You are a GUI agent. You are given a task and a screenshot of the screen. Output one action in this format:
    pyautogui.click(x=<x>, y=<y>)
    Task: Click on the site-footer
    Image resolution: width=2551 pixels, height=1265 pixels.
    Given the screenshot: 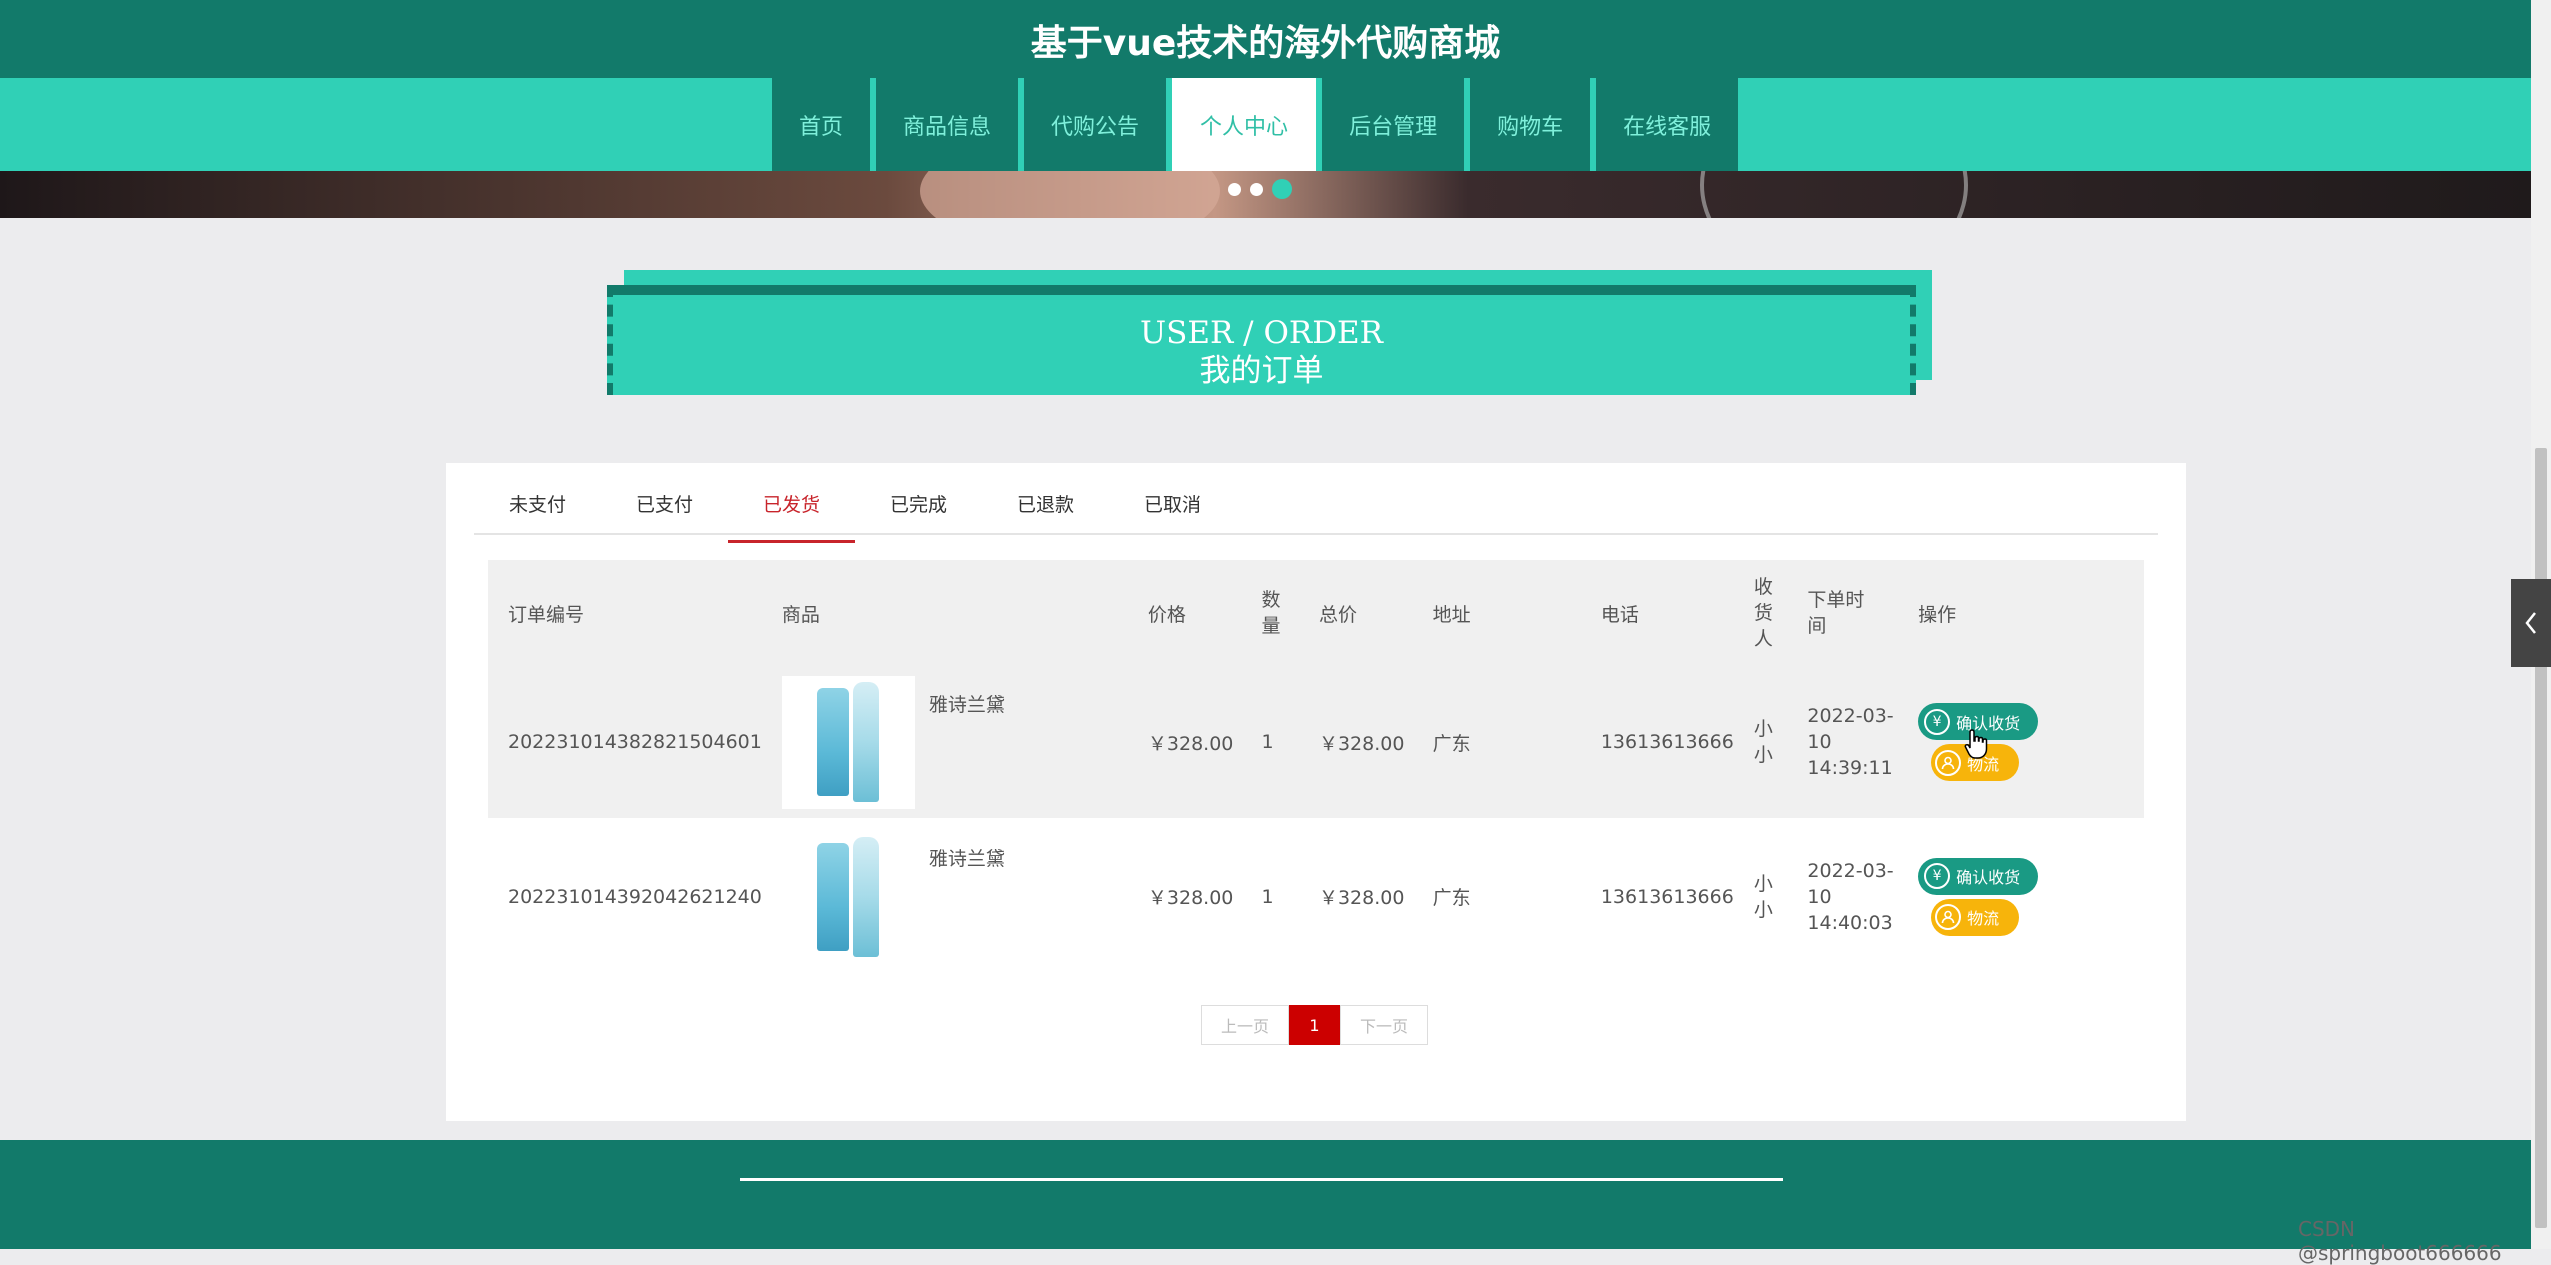 What is the action you would take?
    pyautogui.click(x=1265, y=1194)
    